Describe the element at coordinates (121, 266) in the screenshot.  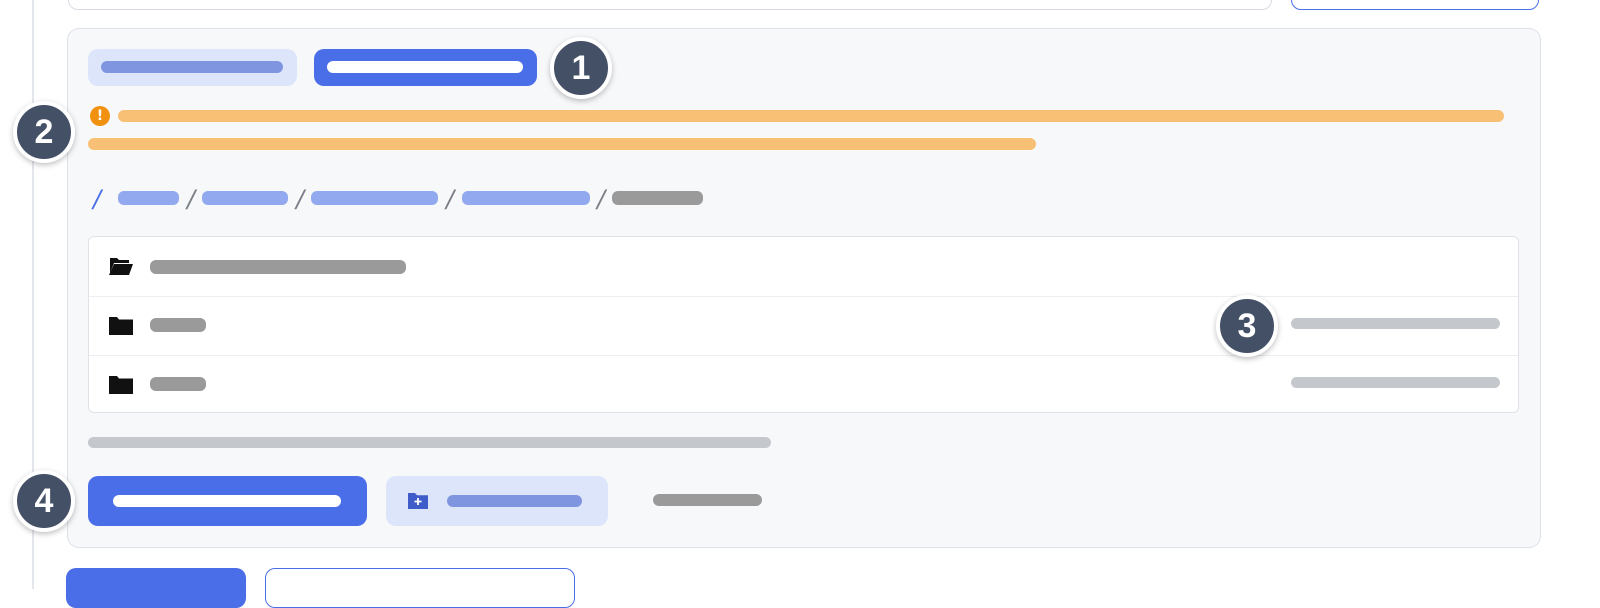
I see `folder-open-icon` at that location.